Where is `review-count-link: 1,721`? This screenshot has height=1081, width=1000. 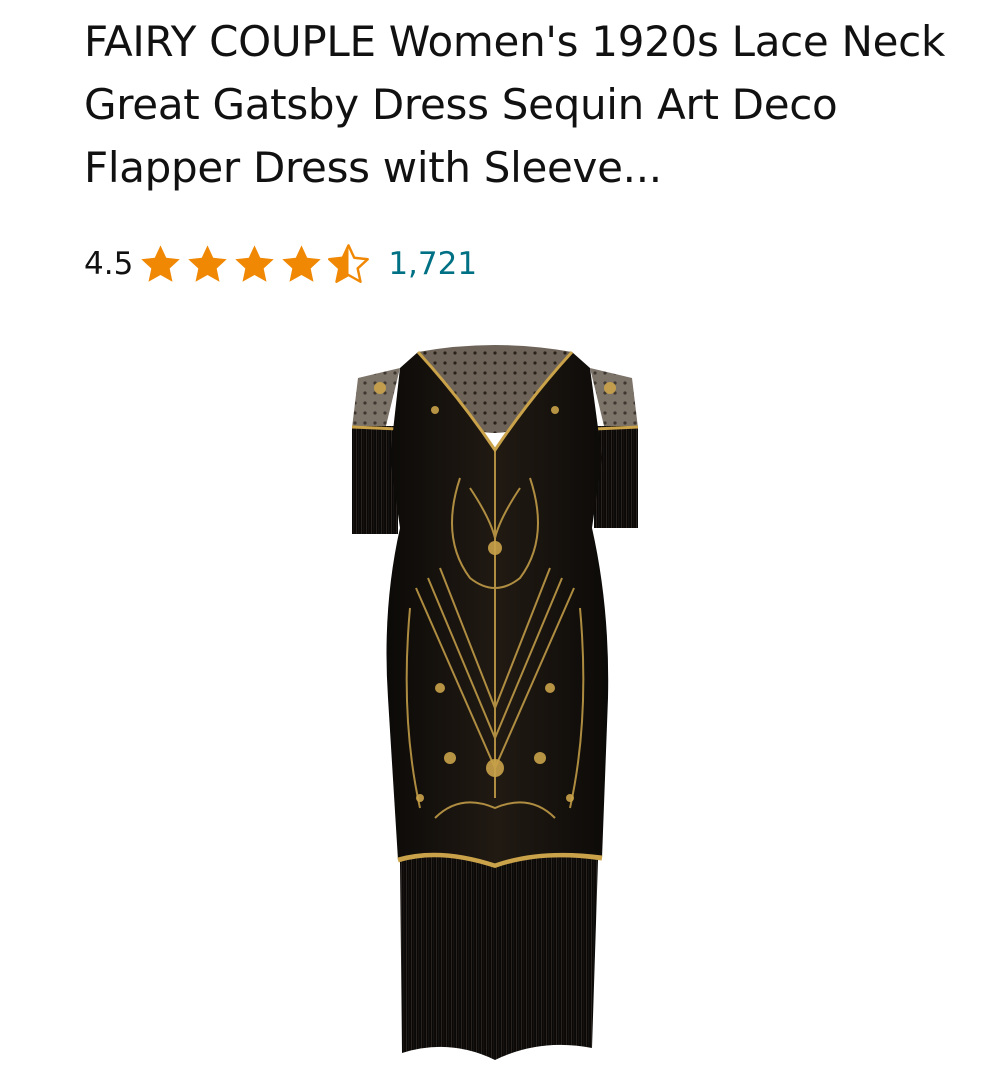
review-count-link: 1,721 is located at coordinates (432, 264).